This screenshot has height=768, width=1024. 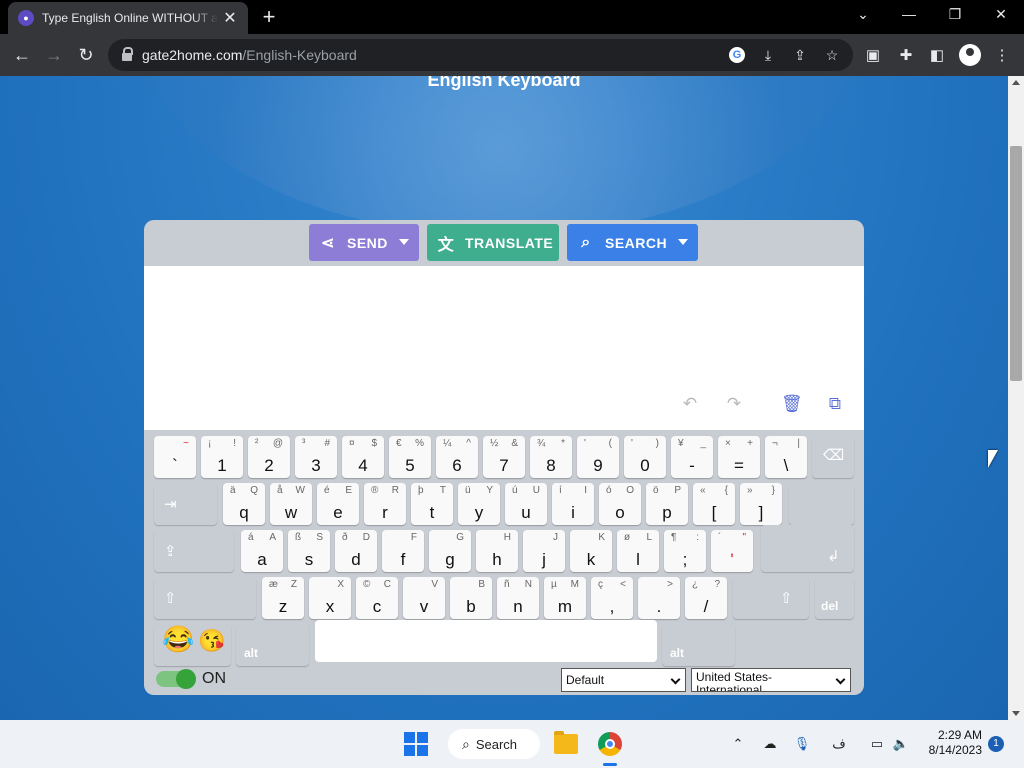 I want to click on key-3-7: ç <,, so click(x=612, y=598).